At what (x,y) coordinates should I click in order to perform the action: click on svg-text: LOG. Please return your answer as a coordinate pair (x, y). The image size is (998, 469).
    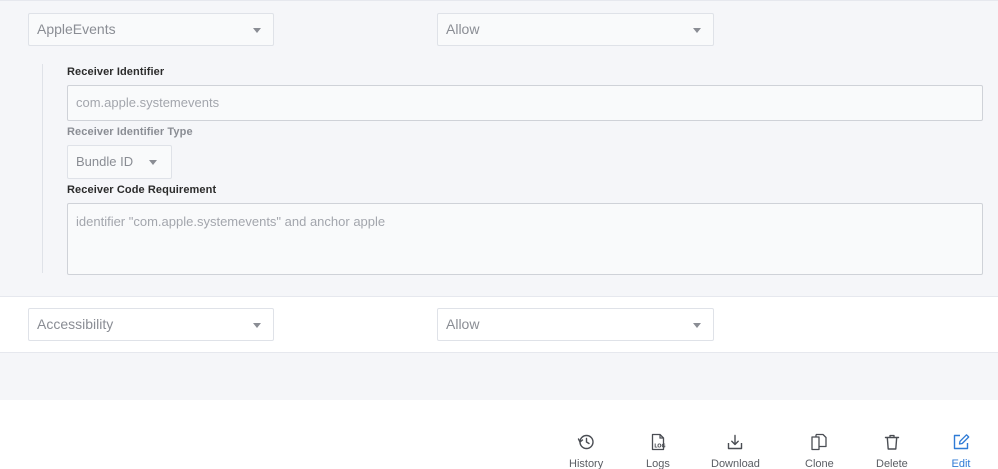
    Looking at the image, I should click on (659, 446).